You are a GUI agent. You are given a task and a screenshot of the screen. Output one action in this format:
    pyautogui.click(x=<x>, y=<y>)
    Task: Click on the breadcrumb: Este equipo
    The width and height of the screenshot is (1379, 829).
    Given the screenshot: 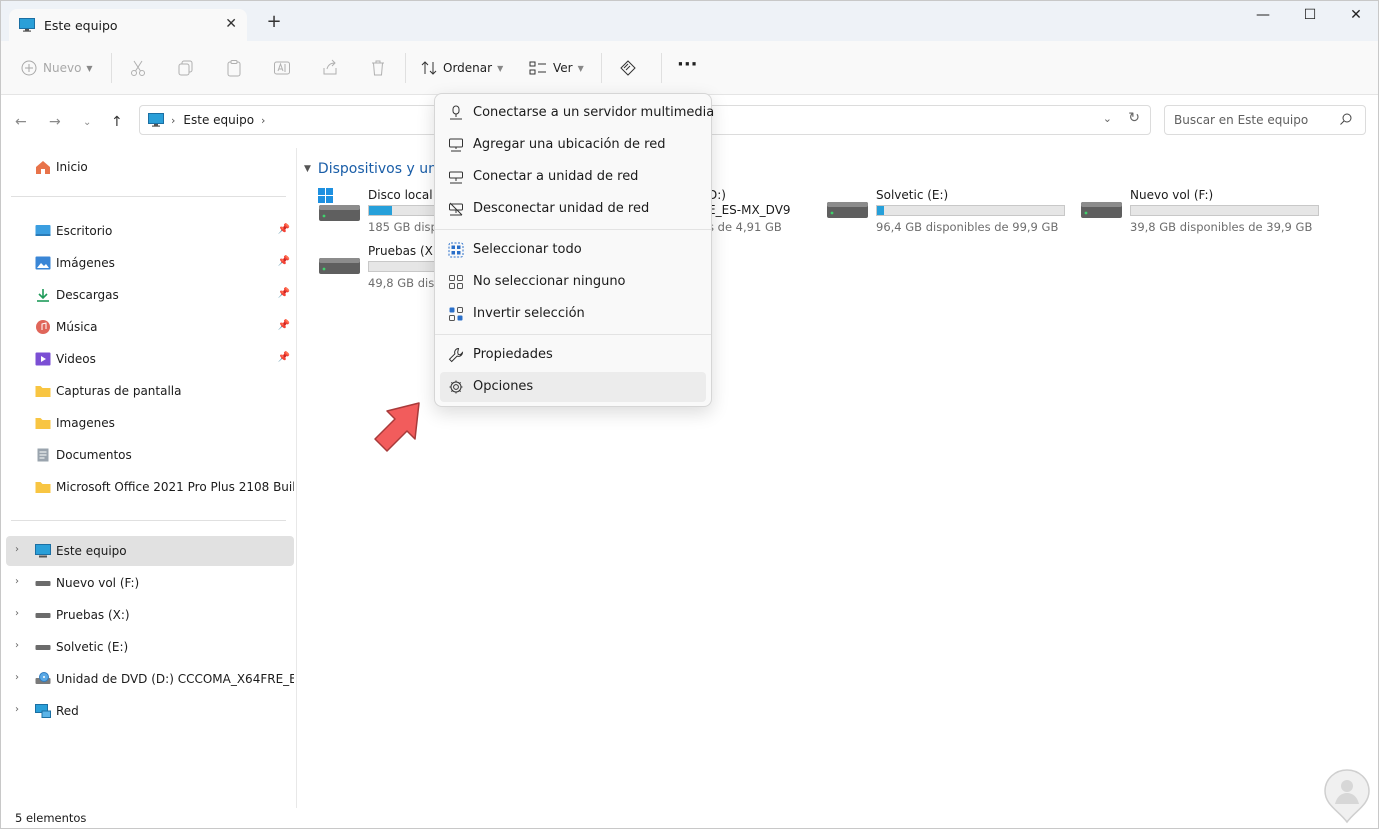 What is the action you would take?
    pyautogui.click(x=218, y=120)
    